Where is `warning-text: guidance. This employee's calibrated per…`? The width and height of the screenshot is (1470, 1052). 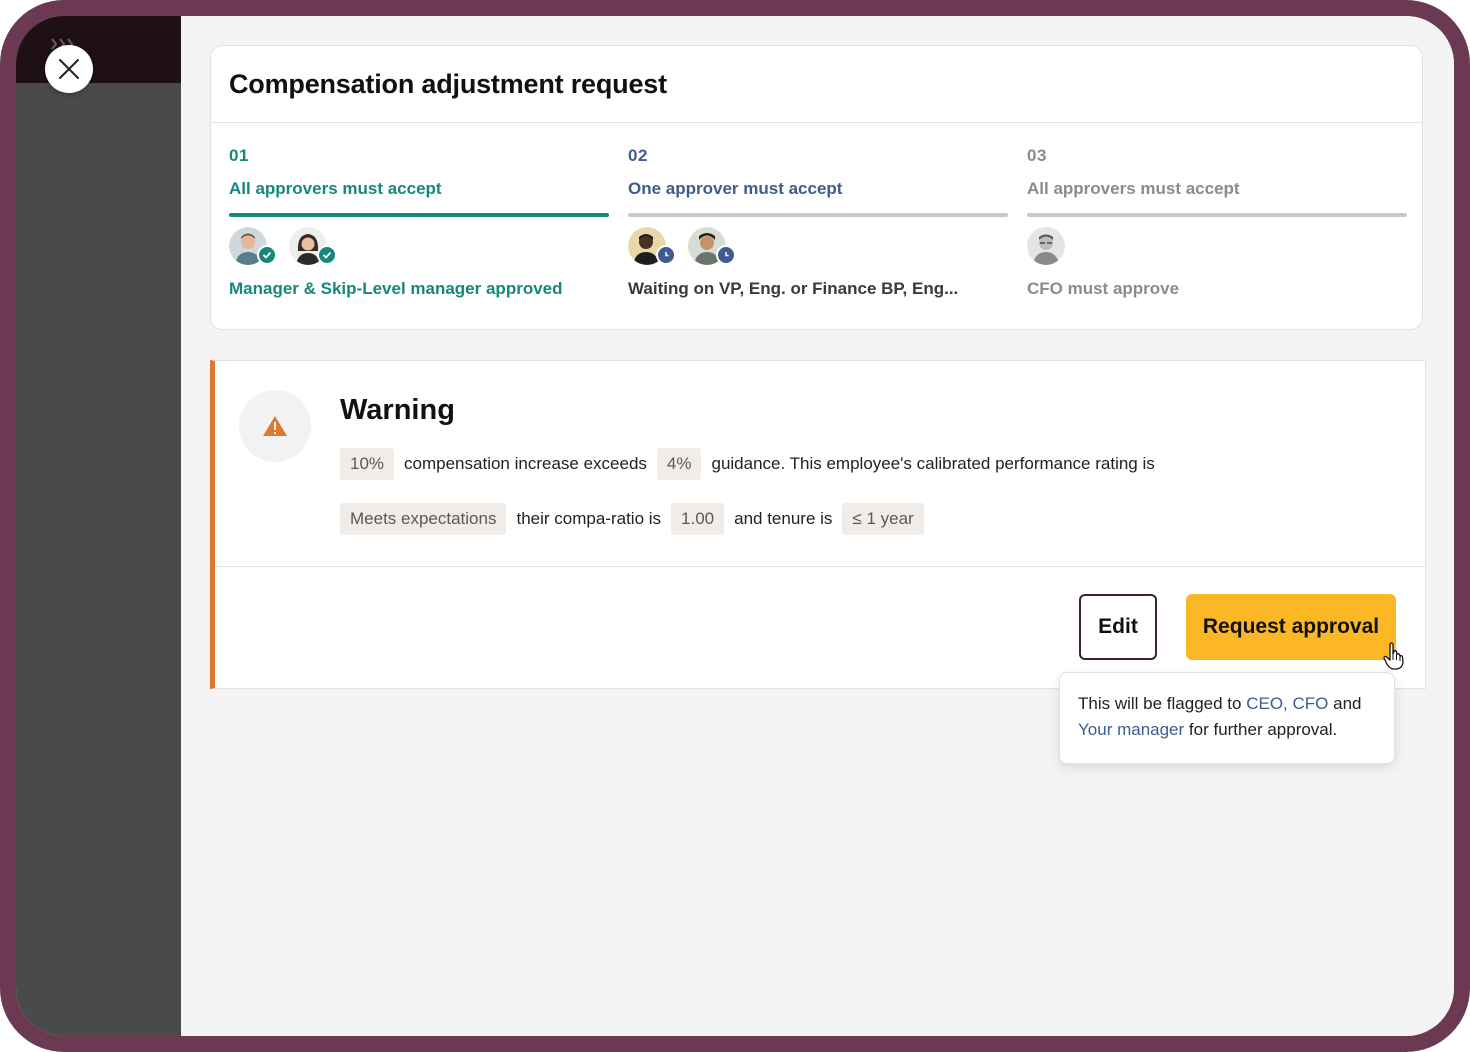 warning-text: guidance. This employee's calibrated per… is located at coordinates (933, 463).